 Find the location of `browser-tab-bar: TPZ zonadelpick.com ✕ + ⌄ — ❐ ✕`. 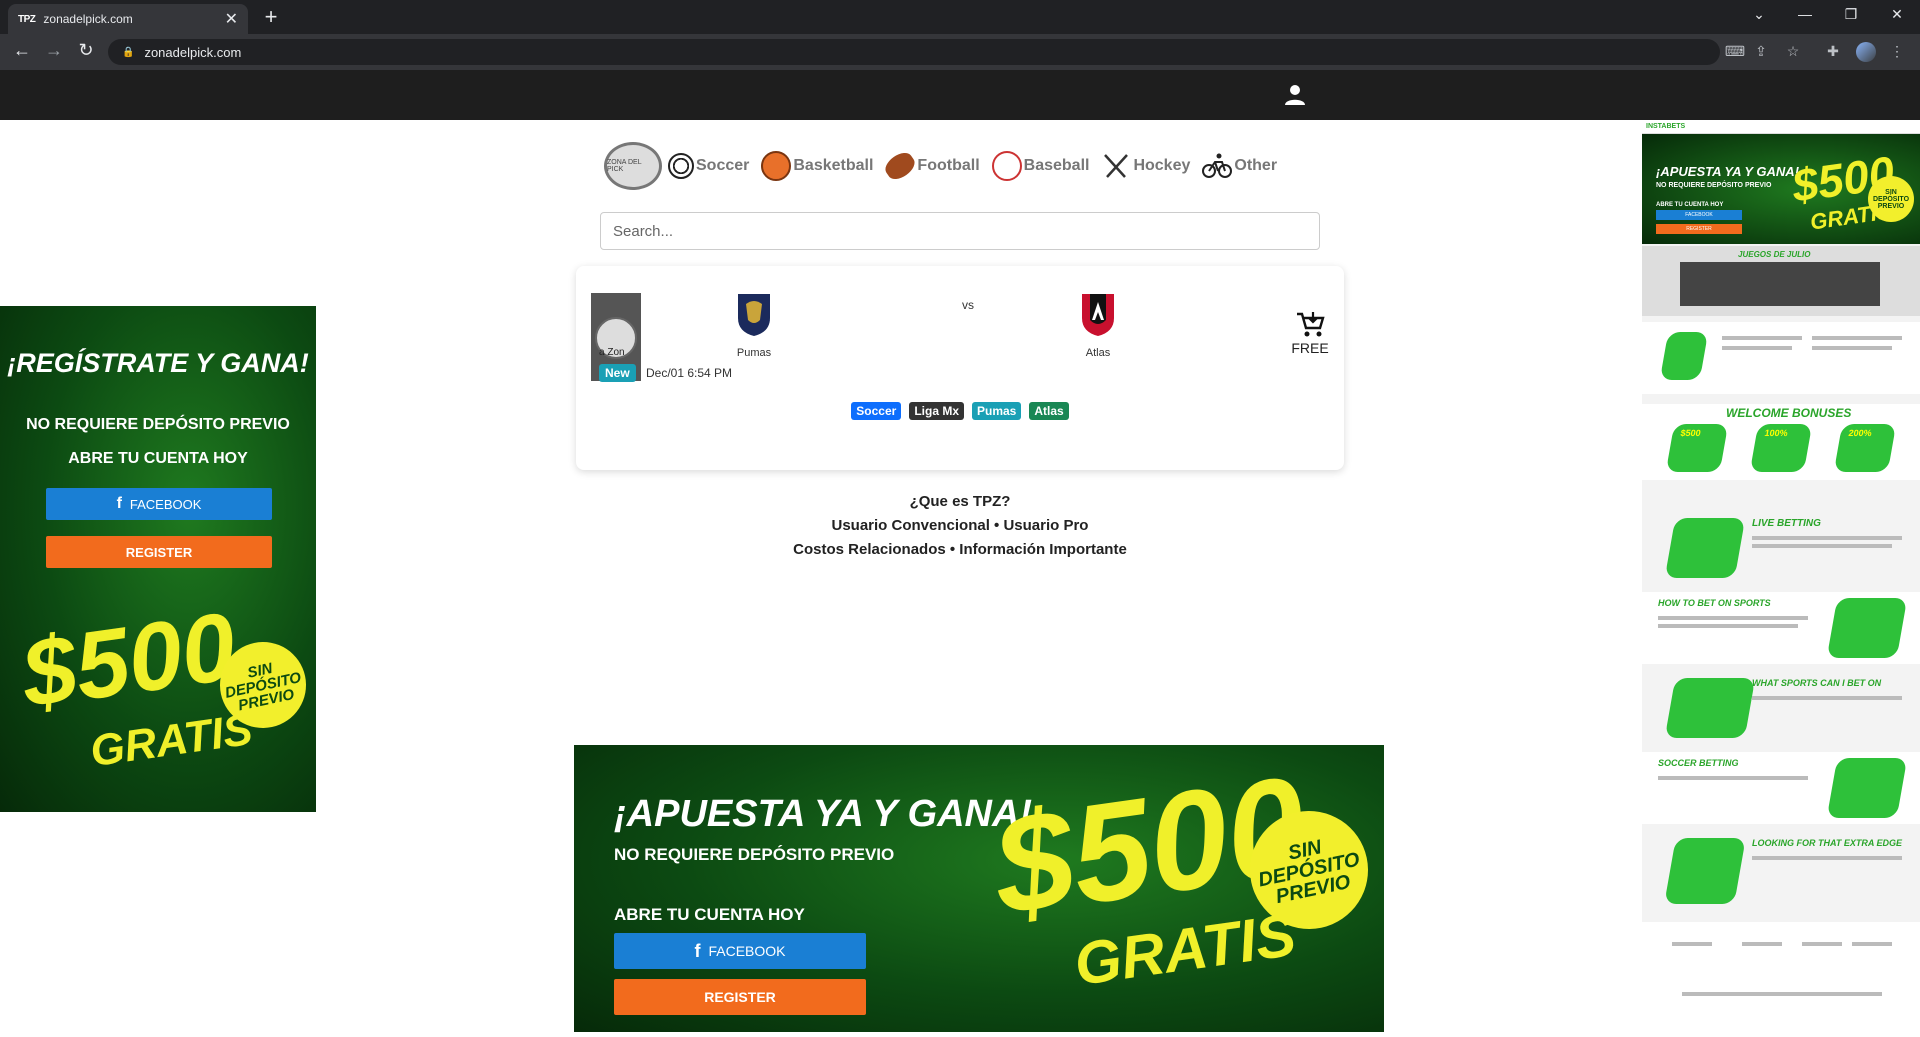

browser-tab-bar: TPZ zonadelpick.com ✕ + ⌄ — ❐ ✕ is located at coordinates (960, 17).